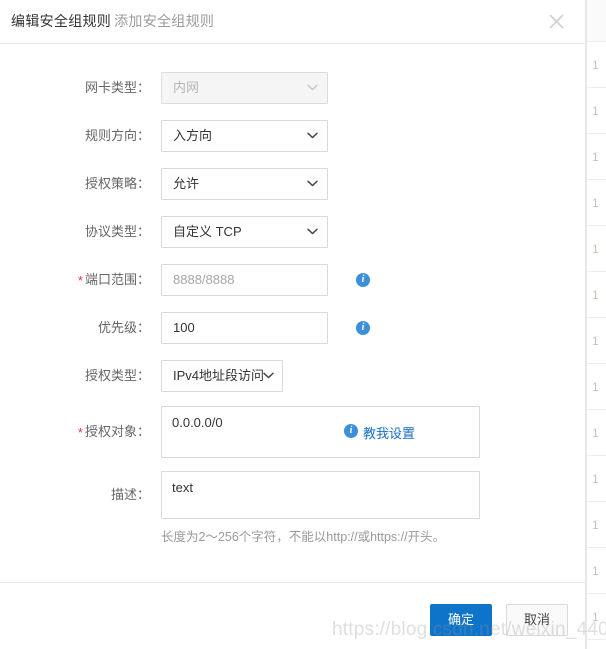 The height and width of the screenshot is (649, 606). I want to click on field-auth-type: 授权类型： IPv4地址段访问, so click(292, 376).